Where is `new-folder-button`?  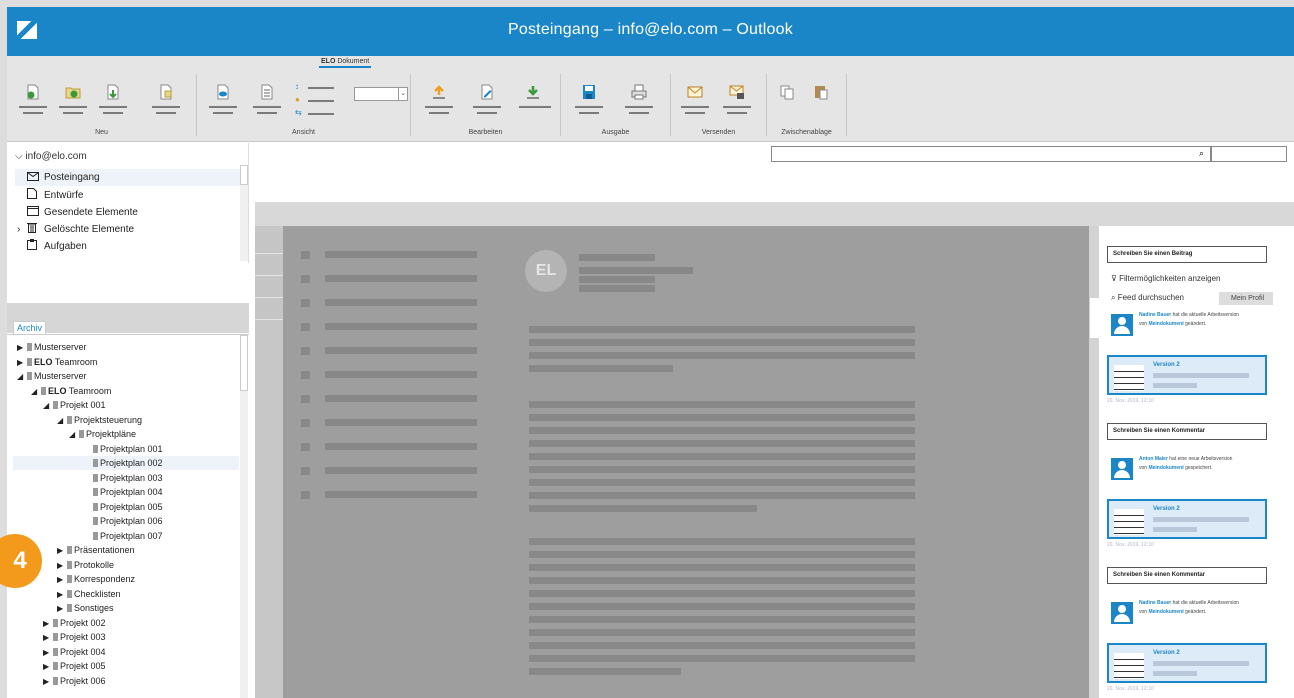
new-folder-button is located at coordinates (74, 102).